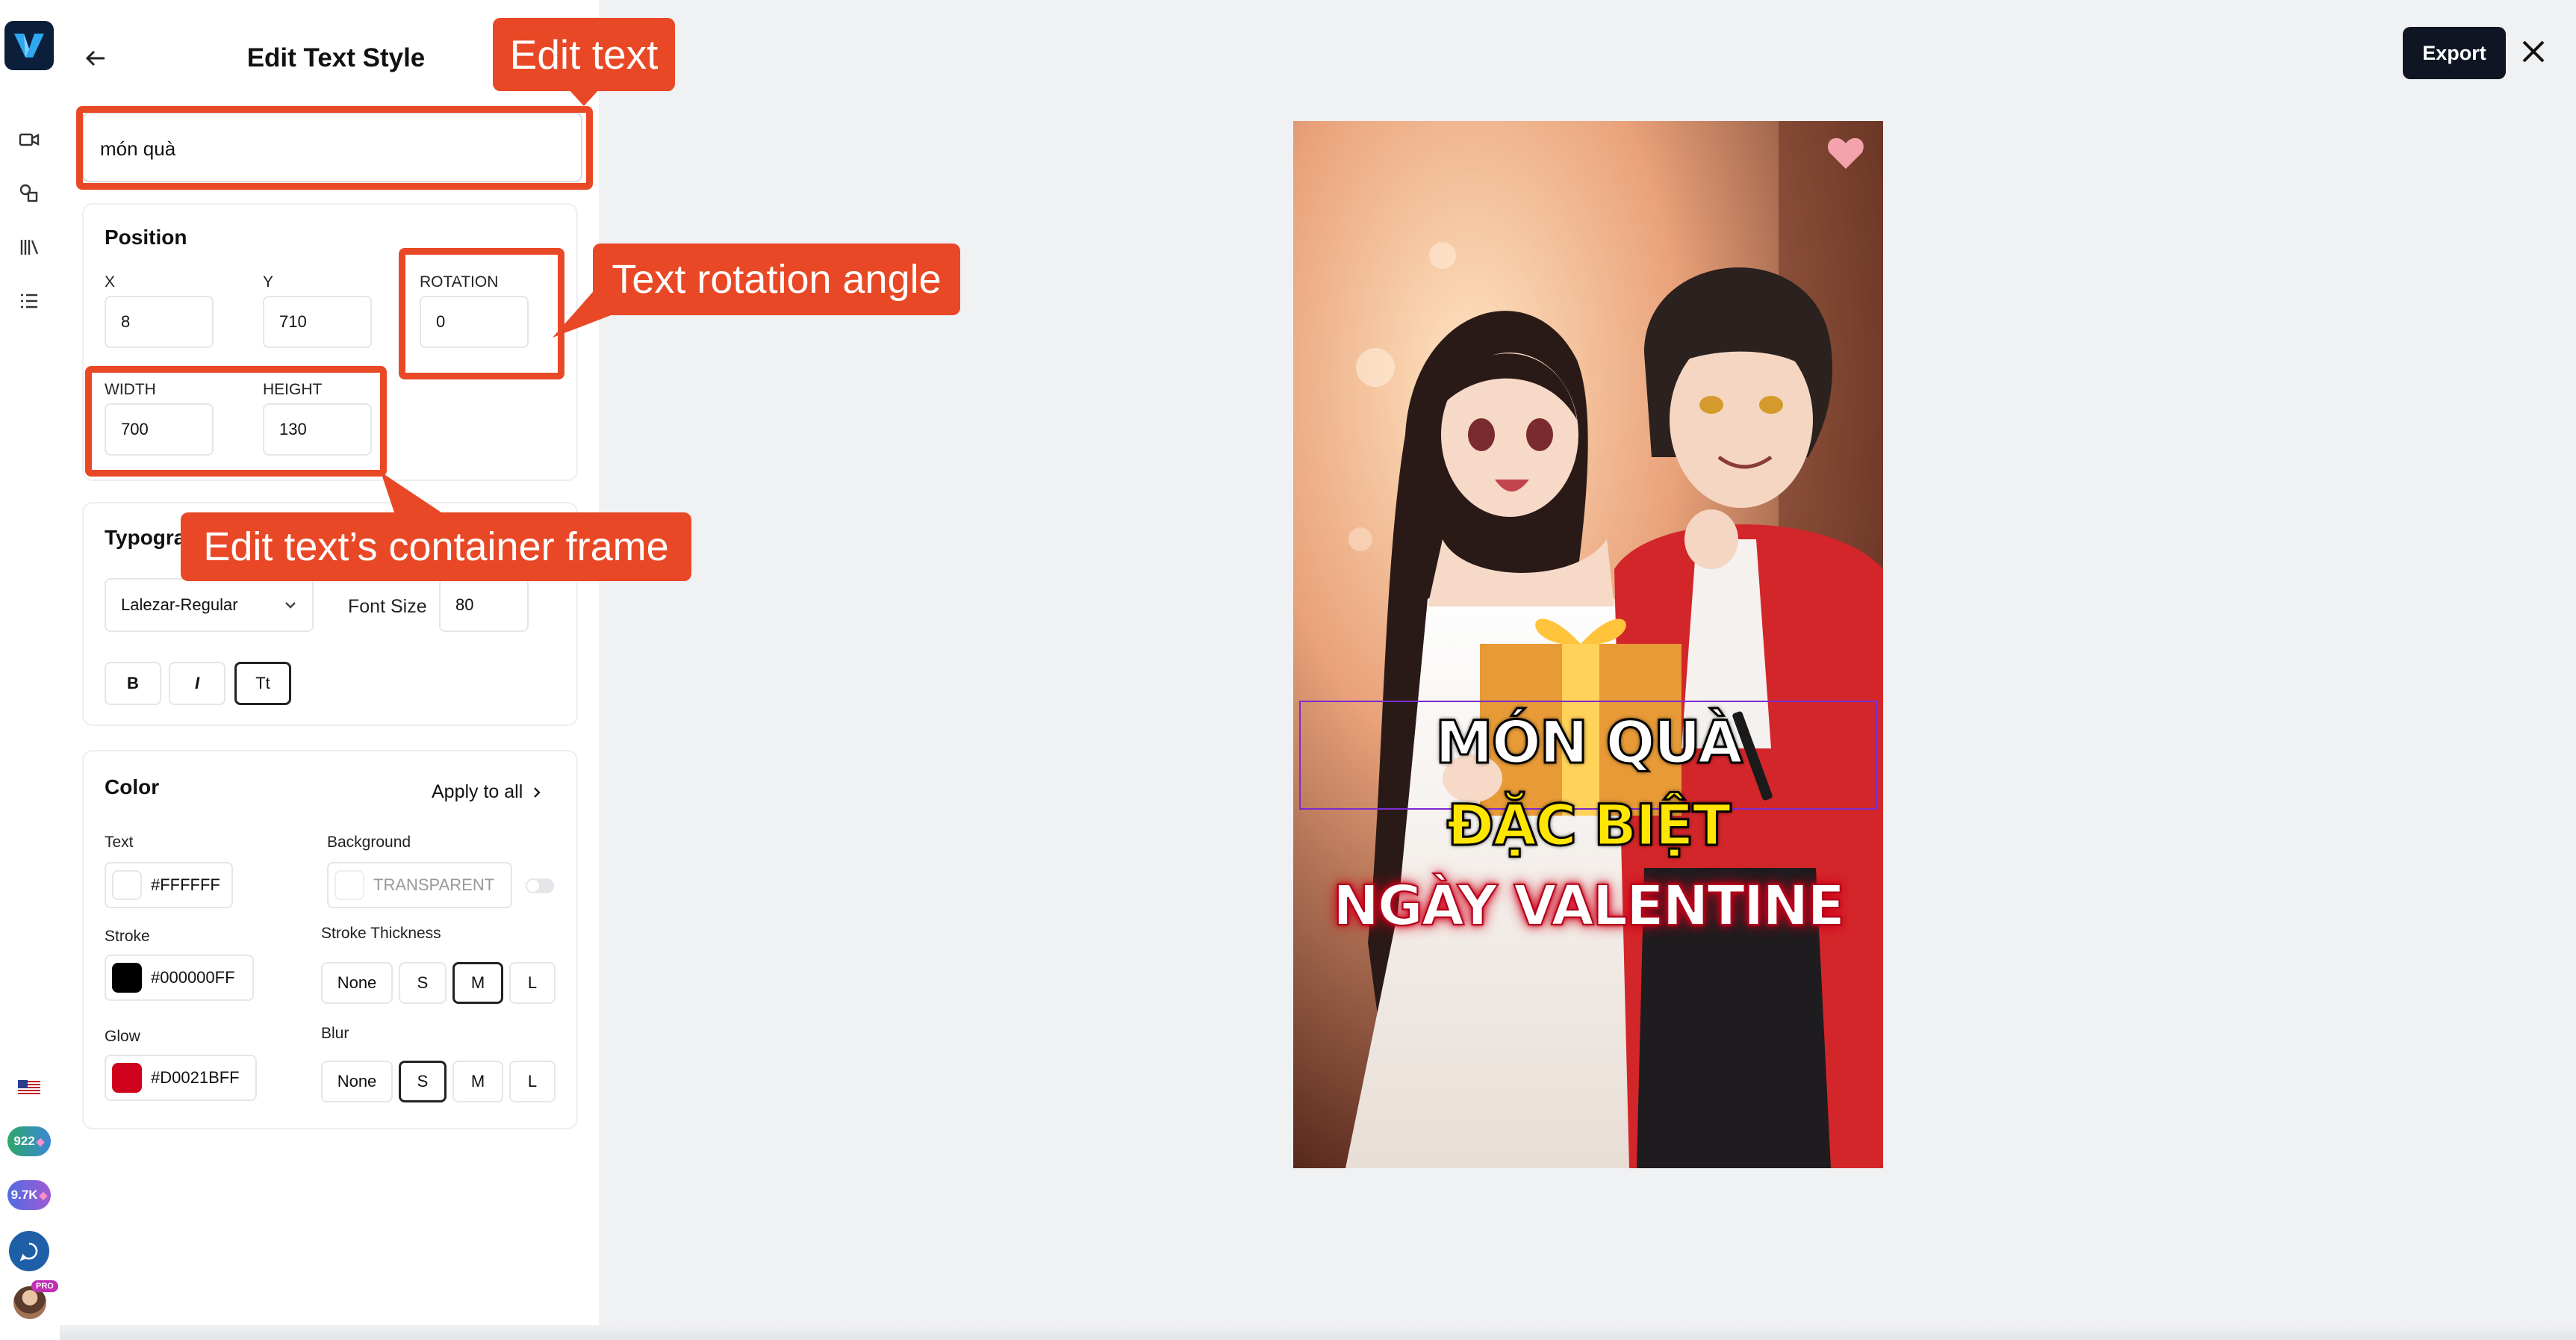 The height and width of the screenshot is (1340, 2576). I want to click on apply-to-all-button: Apply to all, so click(487, 792).